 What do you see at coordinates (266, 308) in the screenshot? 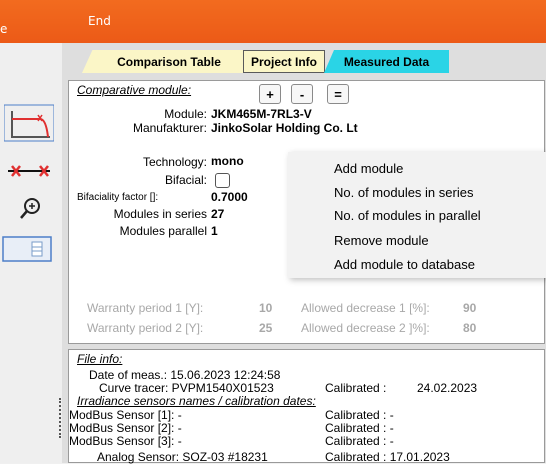
I see `warranty1-value: 10` at bounding box center [266, 308].